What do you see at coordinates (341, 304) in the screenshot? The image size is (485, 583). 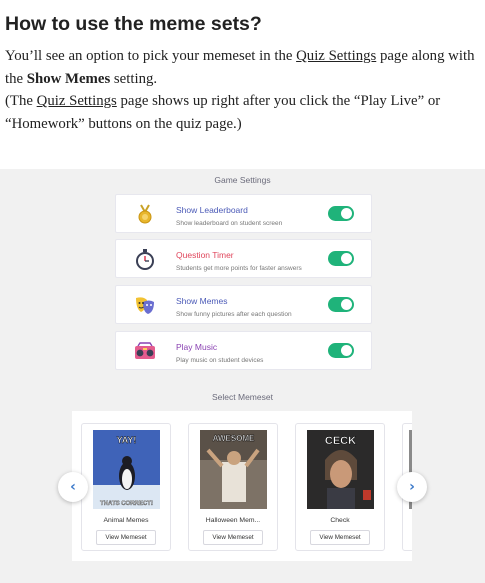 I see `show-memes-toggle` at bounding box center [341, 304].